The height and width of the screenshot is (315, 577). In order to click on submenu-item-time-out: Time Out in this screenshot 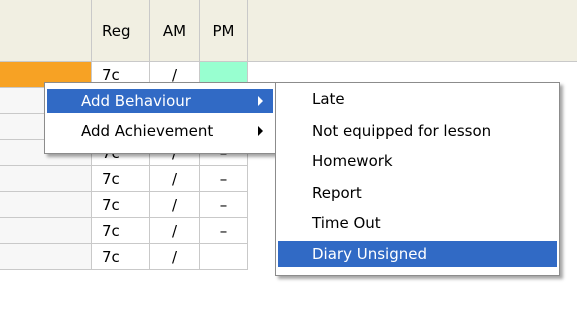, I will do `click(417, 223)`.